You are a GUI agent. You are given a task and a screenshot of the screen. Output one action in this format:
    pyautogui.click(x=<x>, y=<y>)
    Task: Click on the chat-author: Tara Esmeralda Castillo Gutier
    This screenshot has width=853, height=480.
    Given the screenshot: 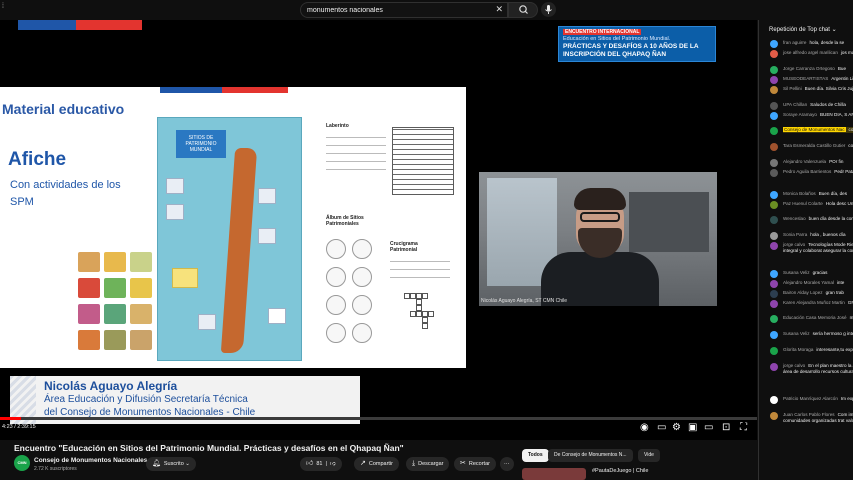 What is the action you would take?
    pyautogui.click(x=814, y=145)
    